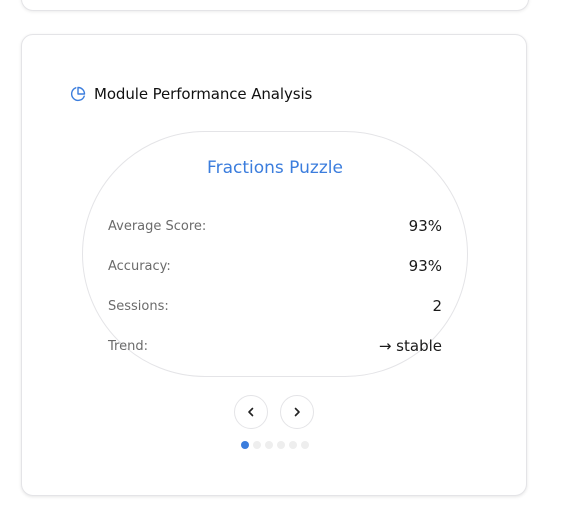  What do you see at coordinates (410, 346) in the screenshot?
I see `stat-value: → stable` at bounding box center [410, 346].